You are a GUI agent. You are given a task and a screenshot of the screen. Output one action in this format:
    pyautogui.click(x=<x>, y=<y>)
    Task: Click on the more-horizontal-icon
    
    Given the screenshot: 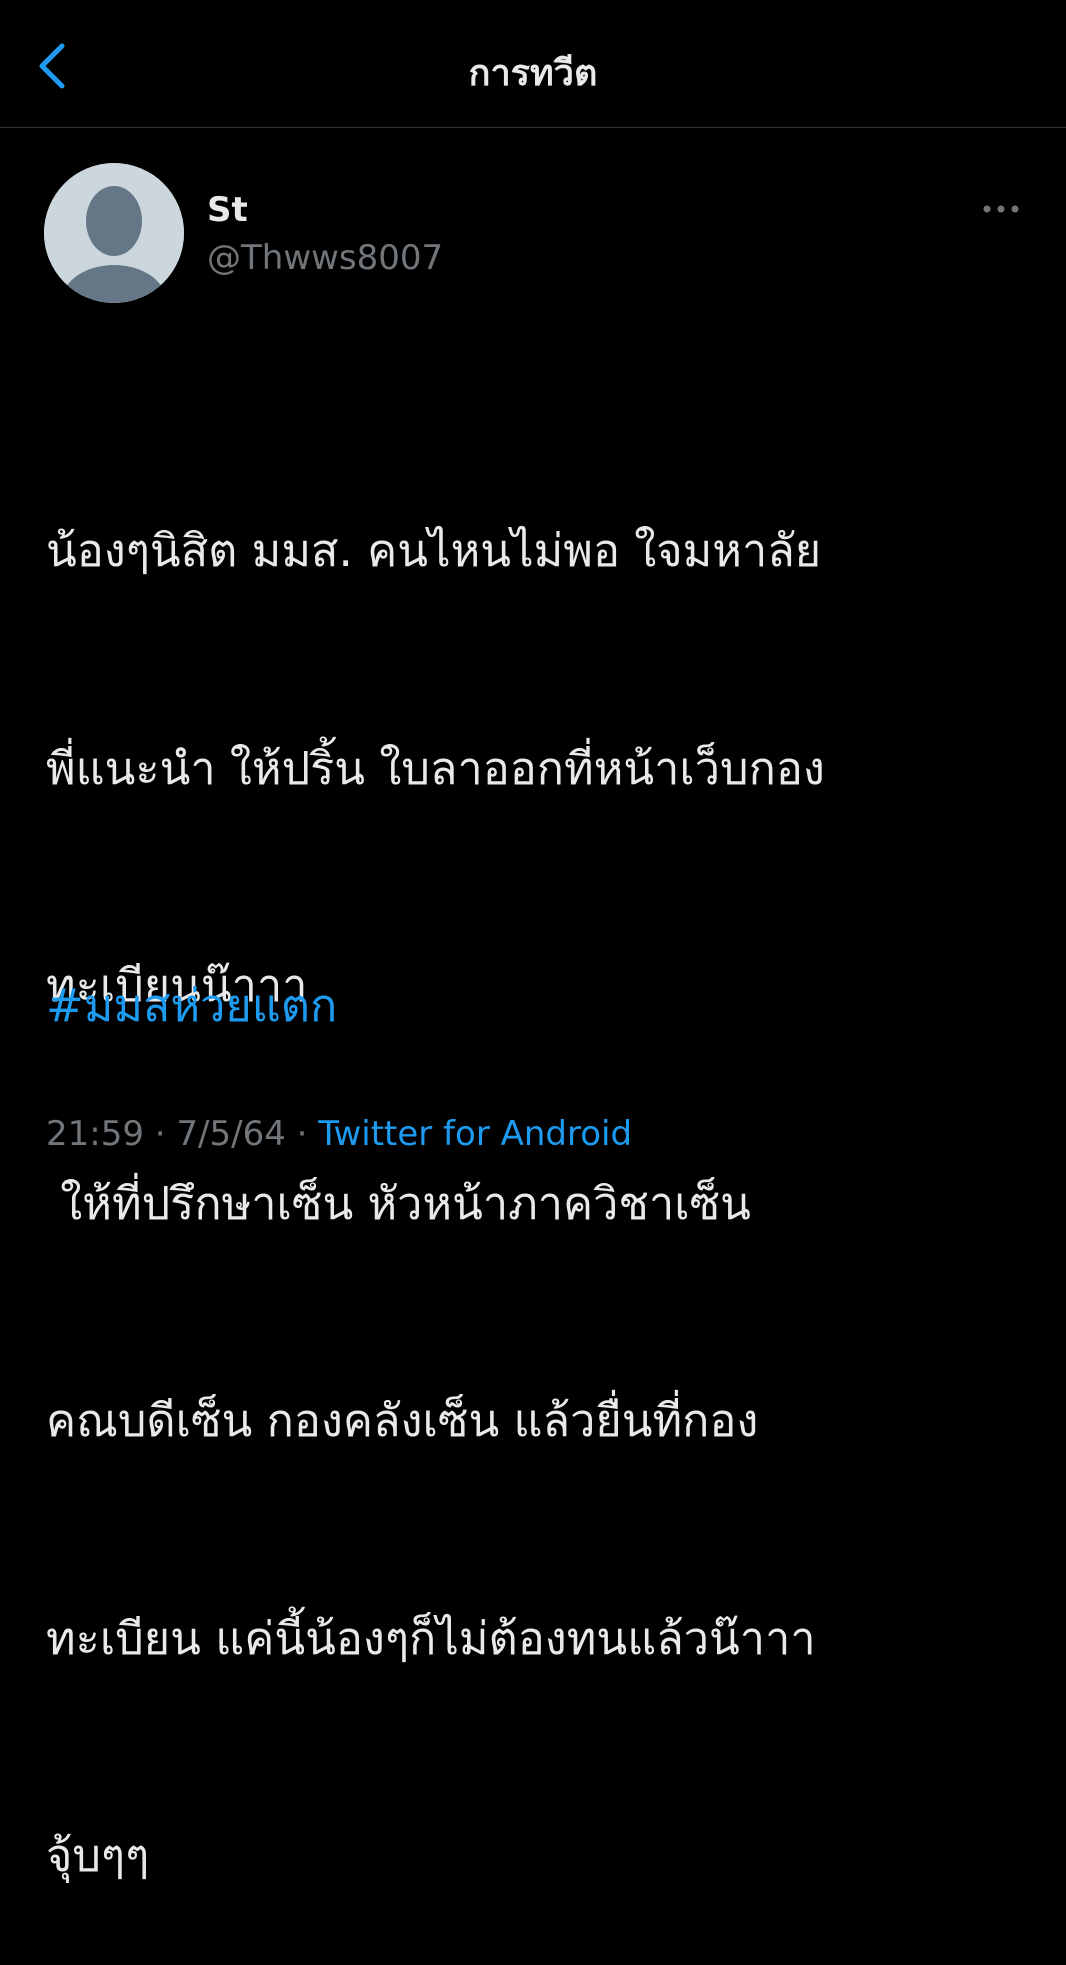 What is the action you would take?
    pyautogui.click(x=1001, y=209)
    